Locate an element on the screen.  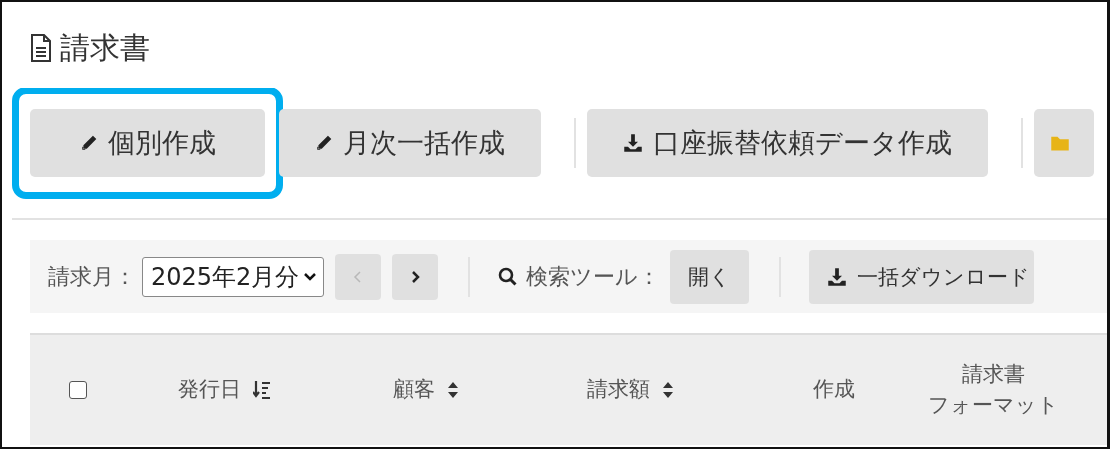
month-label: 請求月： is located at coordinates (92, 276).